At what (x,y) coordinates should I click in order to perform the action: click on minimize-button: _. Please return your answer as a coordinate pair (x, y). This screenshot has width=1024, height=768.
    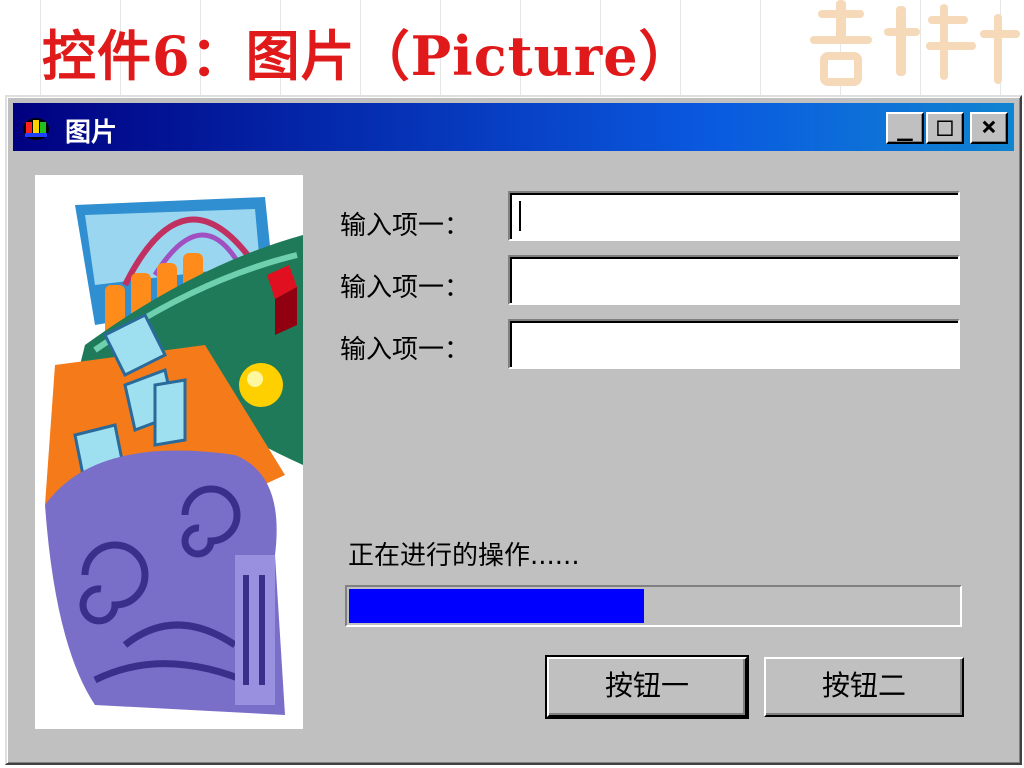
    Looking at the image, I should click on (905, 128).